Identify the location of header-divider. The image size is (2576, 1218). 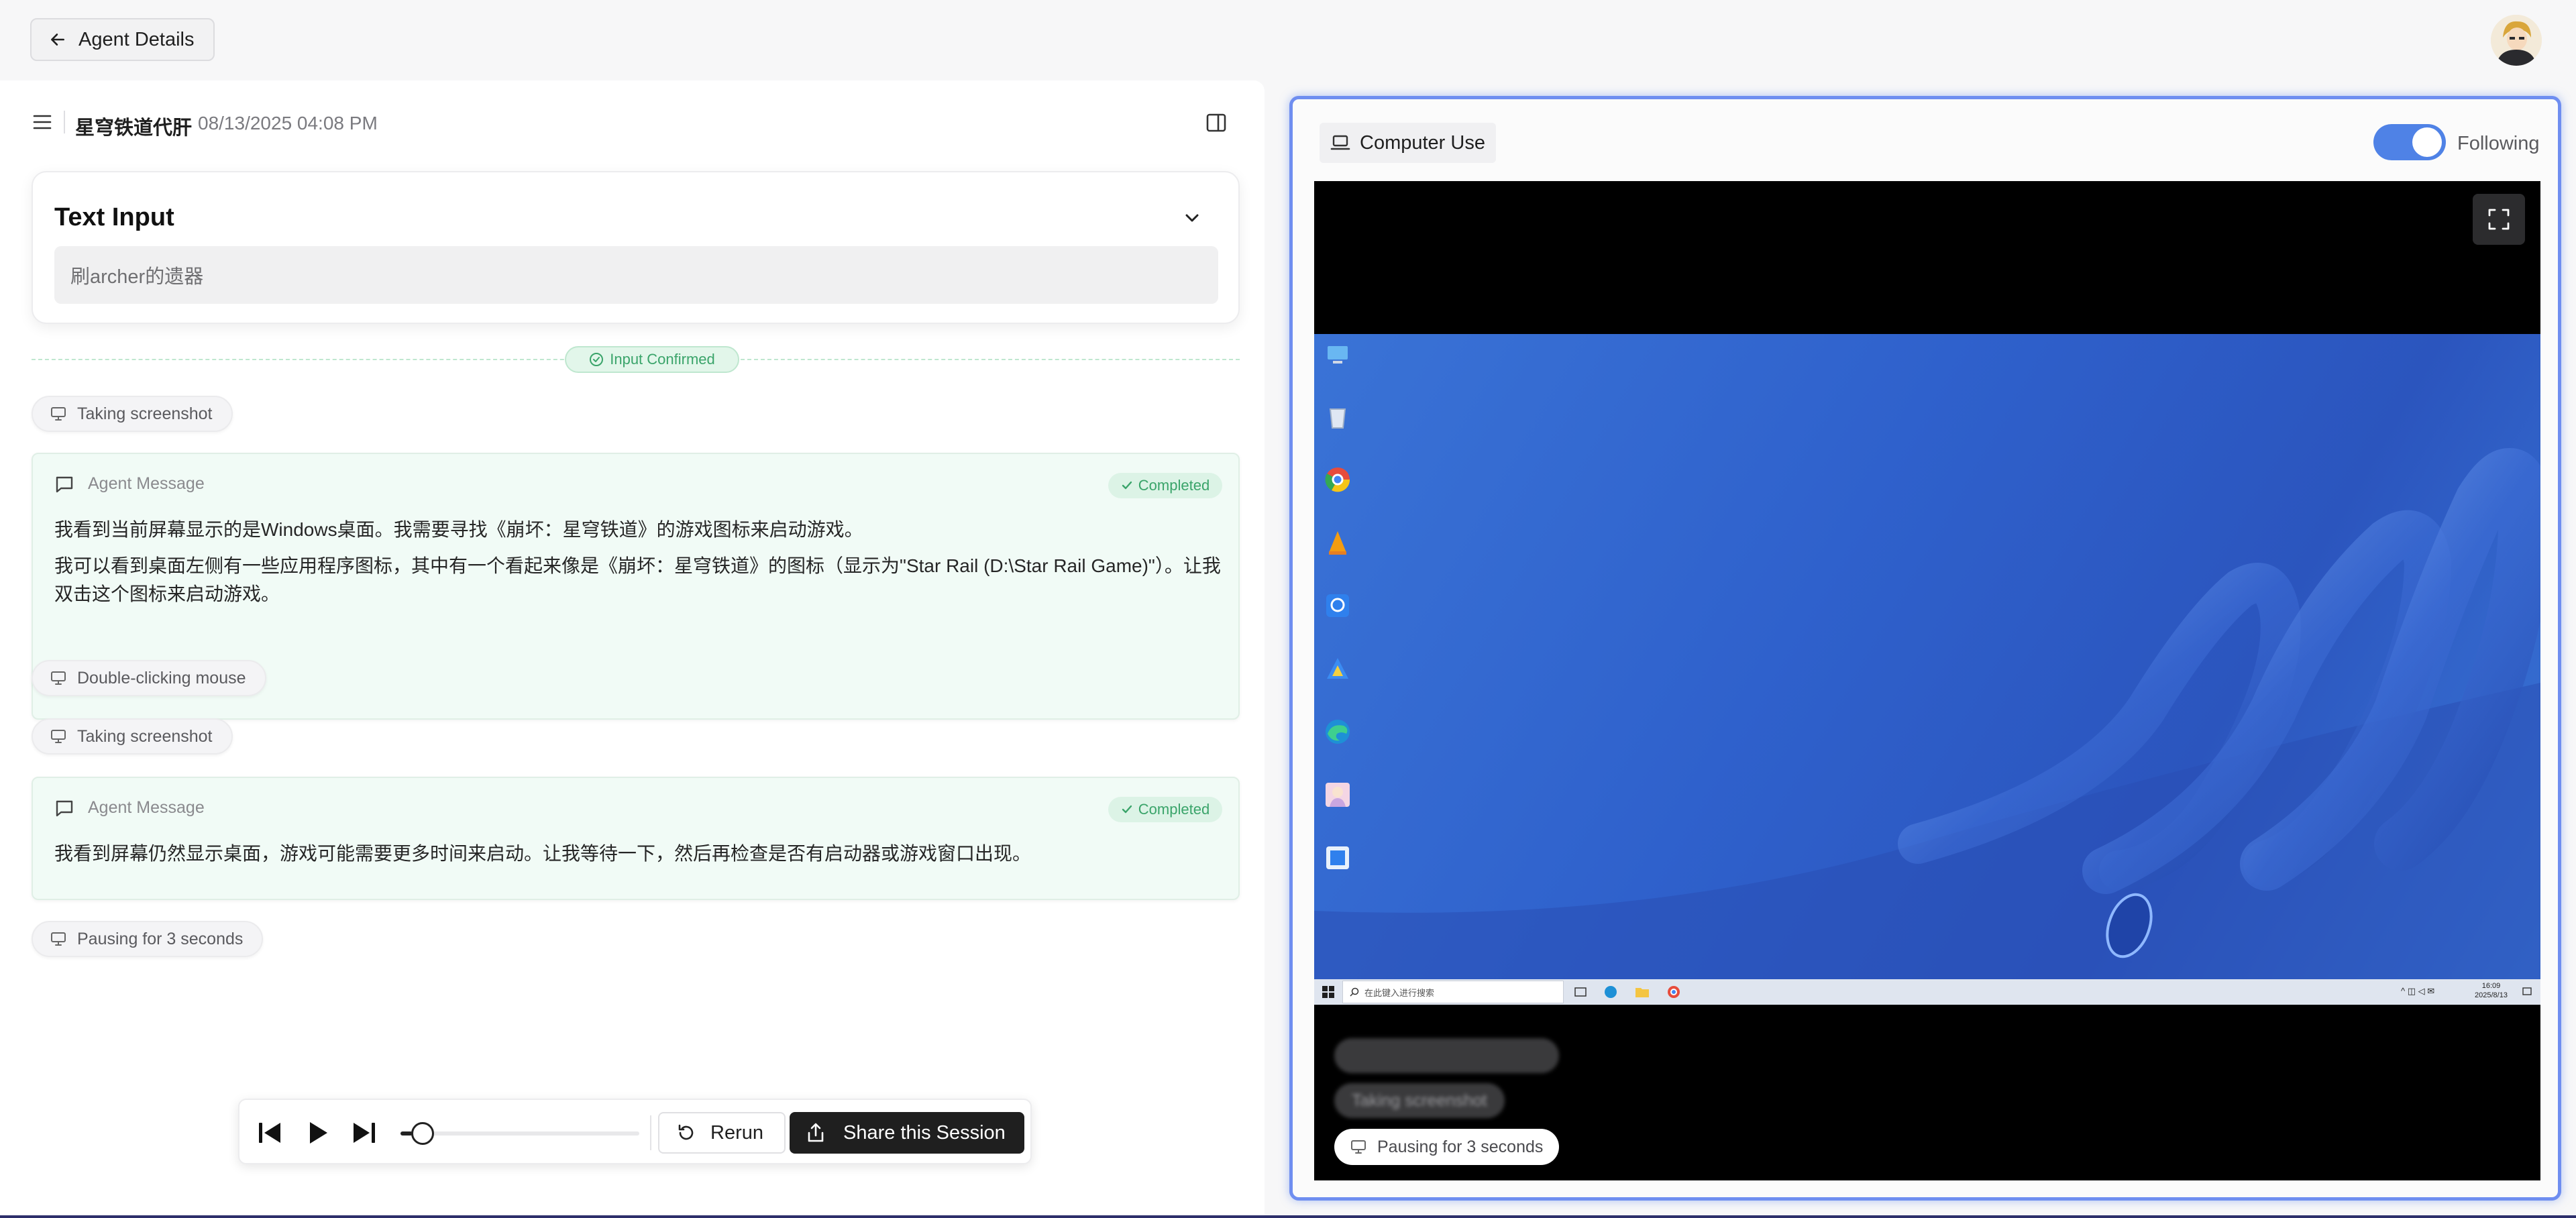
(64, 122).